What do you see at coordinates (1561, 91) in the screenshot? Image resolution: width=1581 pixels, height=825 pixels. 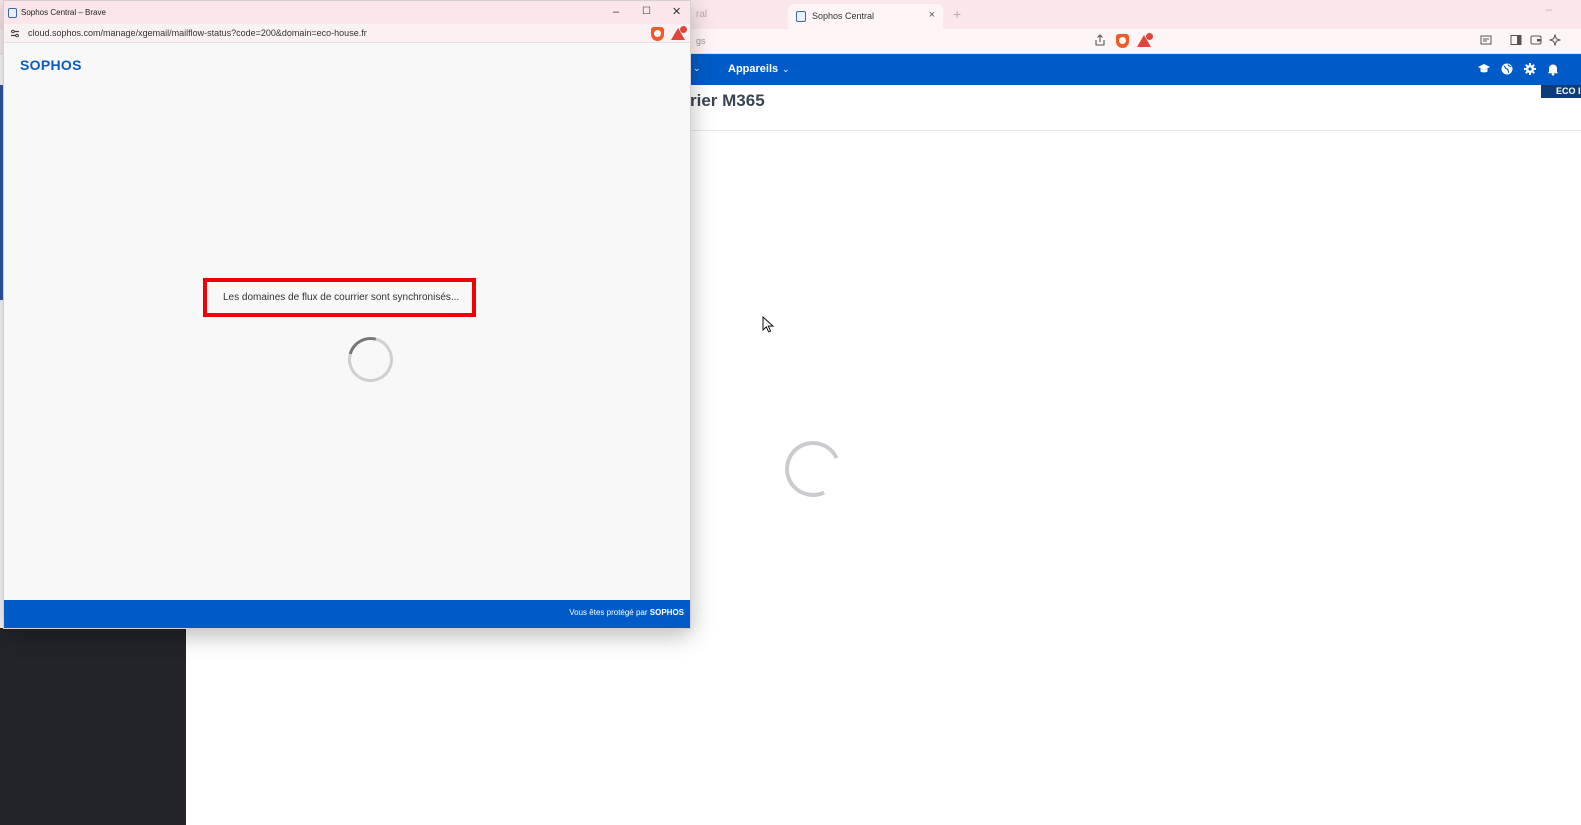 I see `account-tab: ECO I` at bounding box center [1561, 91].